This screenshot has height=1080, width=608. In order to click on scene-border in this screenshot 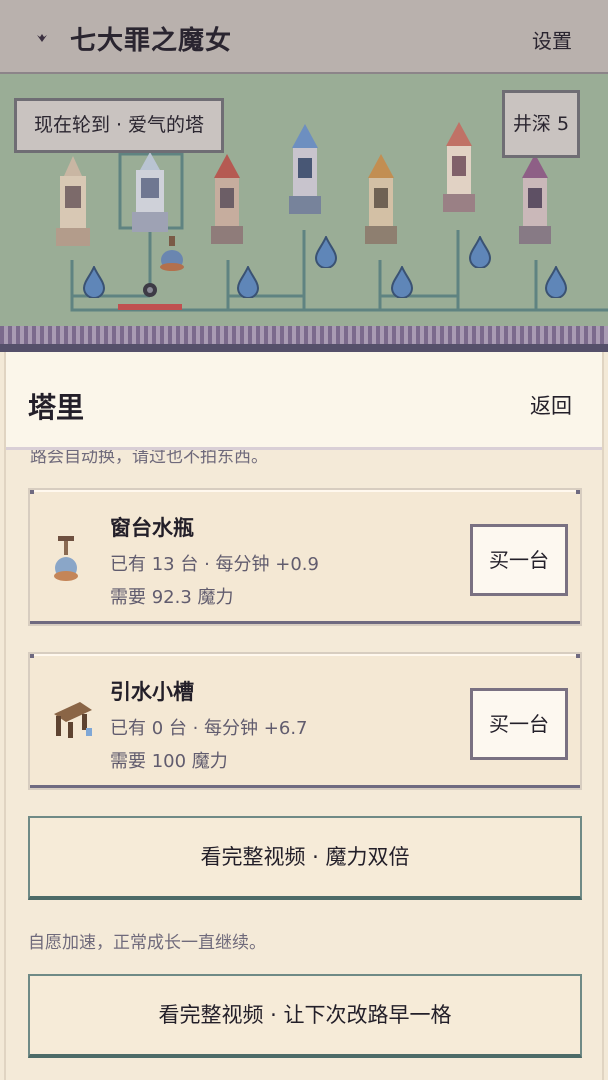, I will do `click(304, 335)`.